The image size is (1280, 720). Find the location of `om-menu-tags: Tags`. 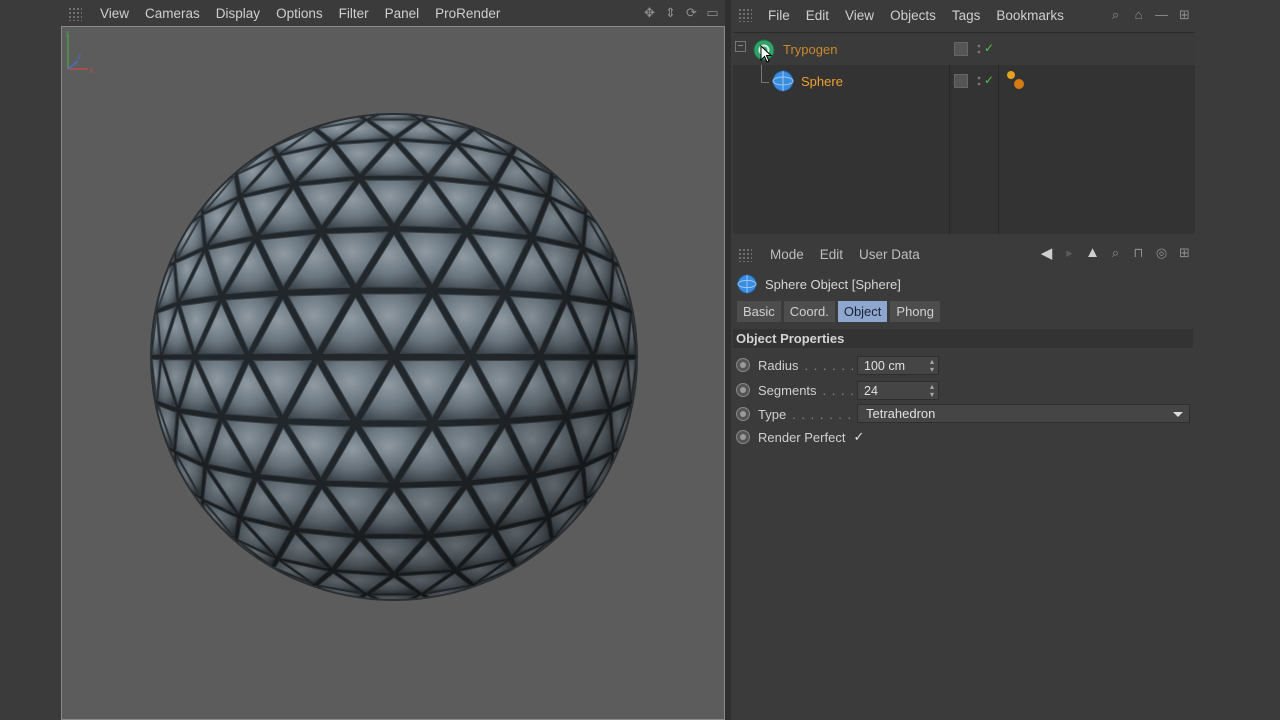

om-menu-tags: Tags is located at coordinates (966, 15).